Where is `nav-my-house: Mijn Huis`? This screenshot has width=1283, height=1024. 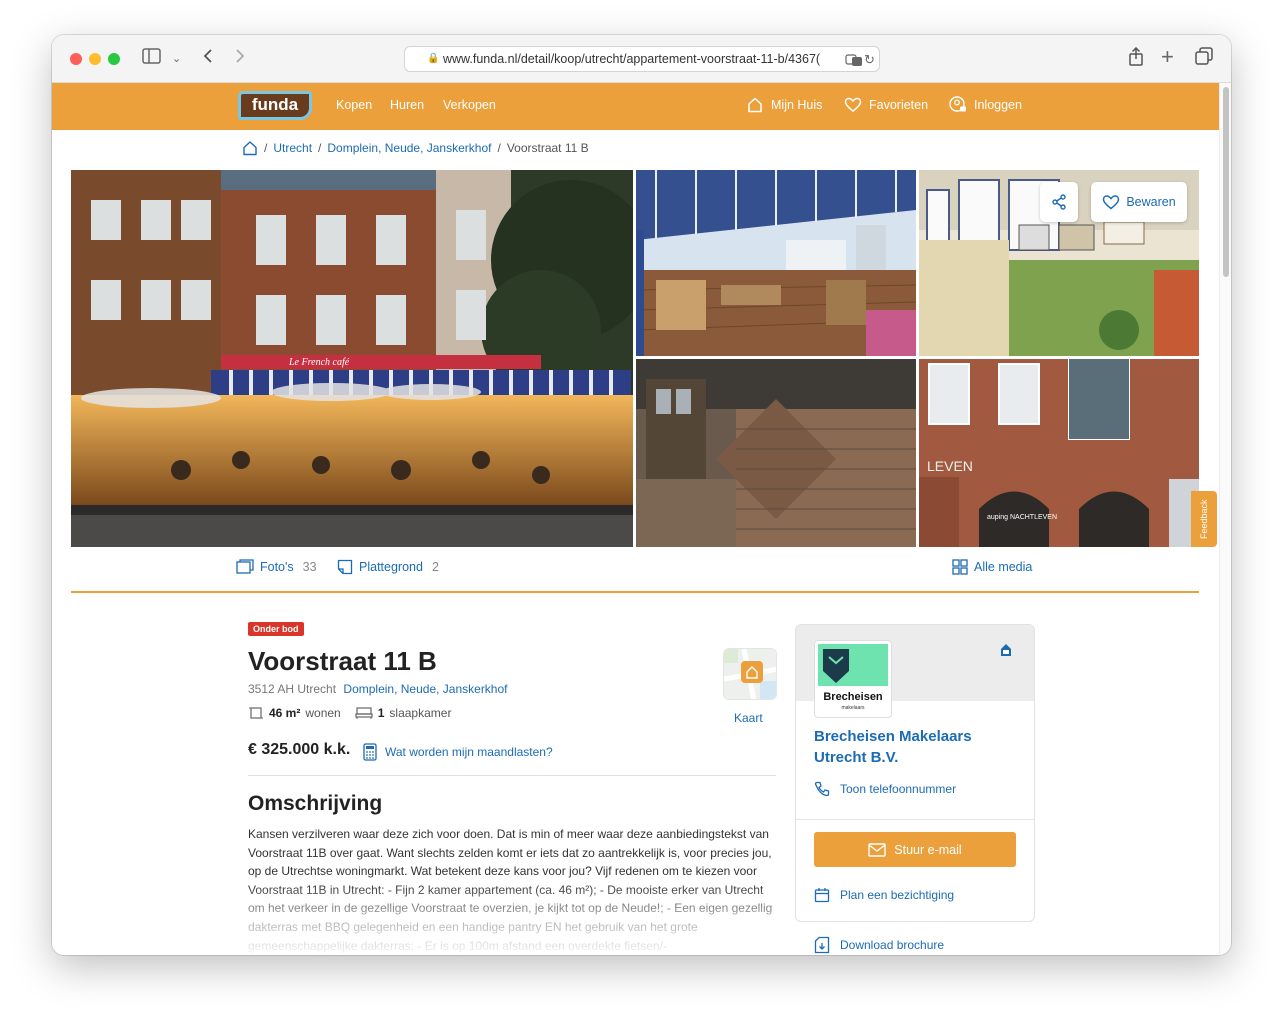
nav-my-house: Mijn Huis is located at coordinates (784, 105).